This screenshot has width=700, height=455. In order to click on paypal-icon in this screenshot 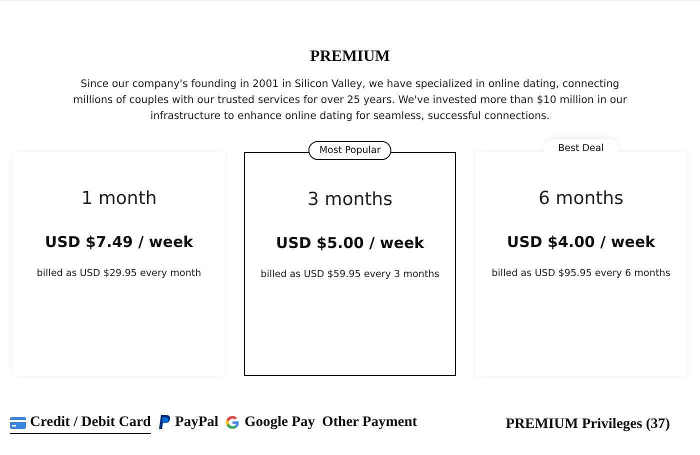, I will do `click(164, 422)`.